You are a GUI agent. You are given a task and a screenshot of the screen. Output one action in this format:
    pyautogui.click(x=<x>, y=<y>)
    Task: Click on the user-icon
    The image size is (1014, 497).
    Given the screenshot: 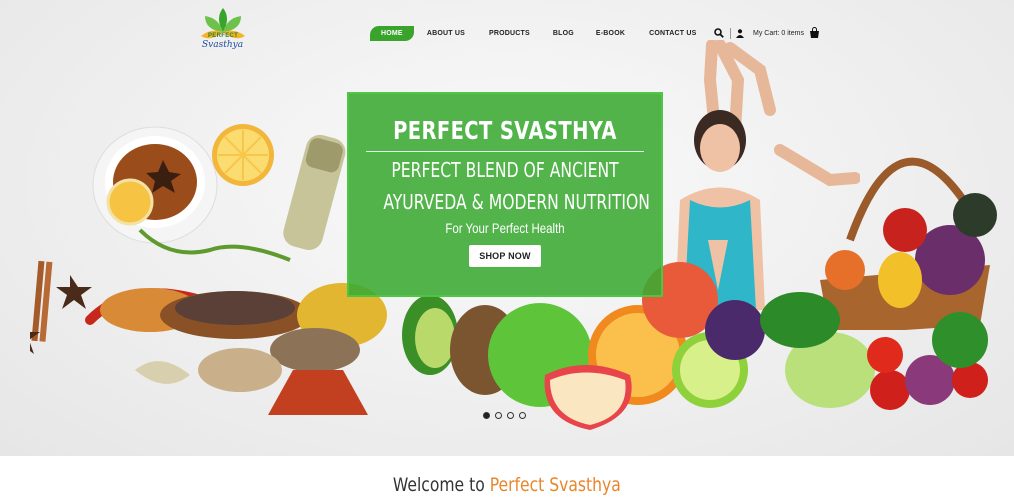 What is the action you would take?
    pyautogui.click(x=740, y=33)
    